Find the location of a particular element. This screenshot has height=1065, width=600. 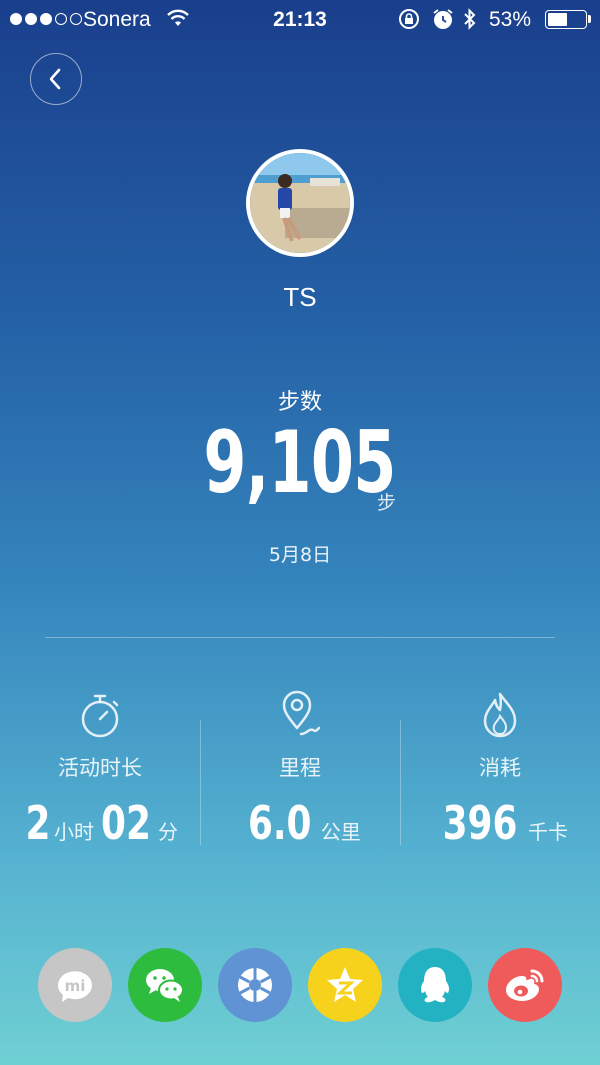

location-pin-icon is located at coordinates (301, 713).